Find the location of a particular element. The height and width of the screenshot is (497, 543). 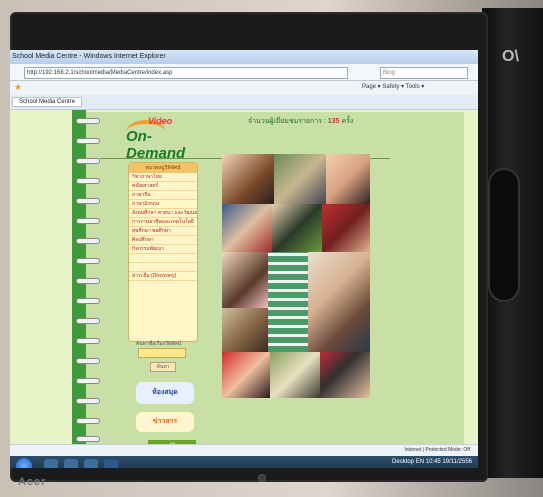

news-banner: ข่าวสาร is located at coordinates (165, 422).